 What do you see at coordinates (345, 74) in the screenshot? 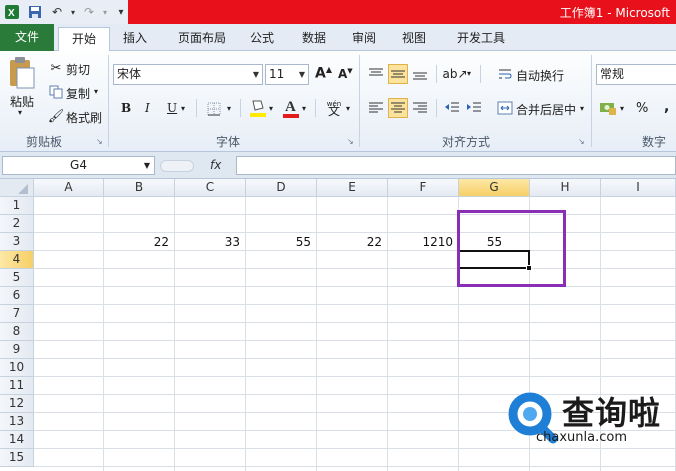
I see `shrink-font-button: A▼` at bounding box center [345, 74].